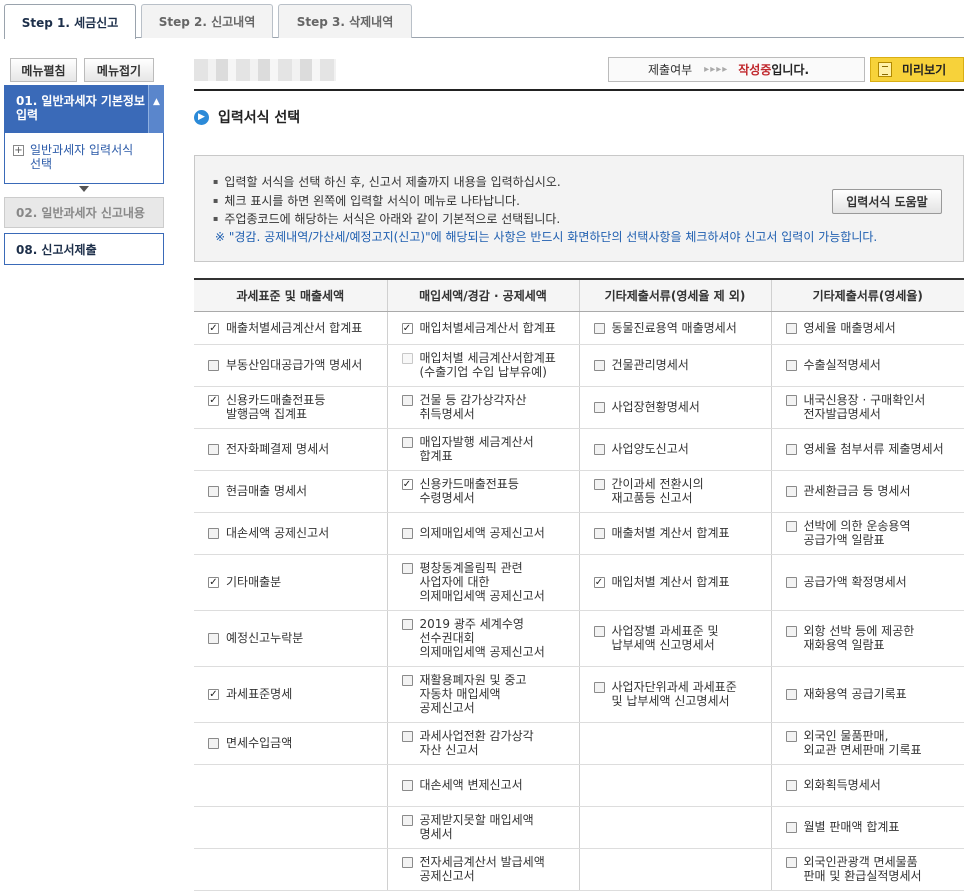 The width and height of the screenshot is (973, 891). Describe the element at coordinates (875, 491) in the screenshot. I see `form-option: 관세환급금 등 명세서` at that location.